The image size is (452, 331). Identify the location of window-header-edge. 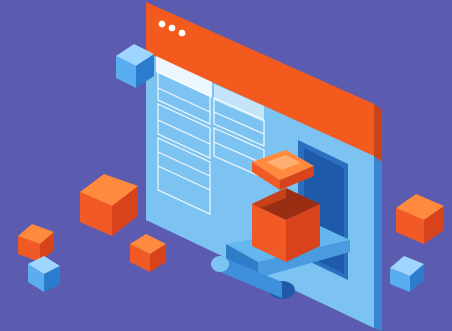
(378, 133).